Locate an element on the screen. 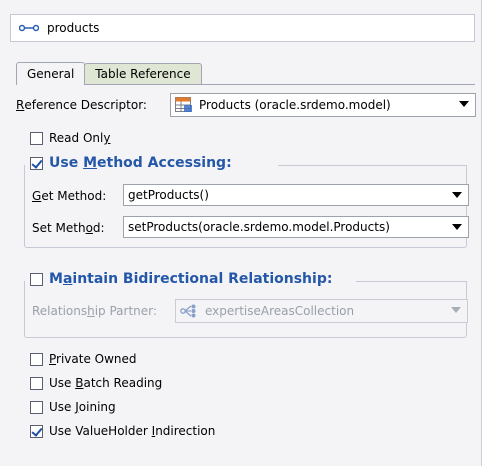 This screenshot has height=466, width=482. private-owned-checkbox: Private Owned is located at coordinates (83, 359).